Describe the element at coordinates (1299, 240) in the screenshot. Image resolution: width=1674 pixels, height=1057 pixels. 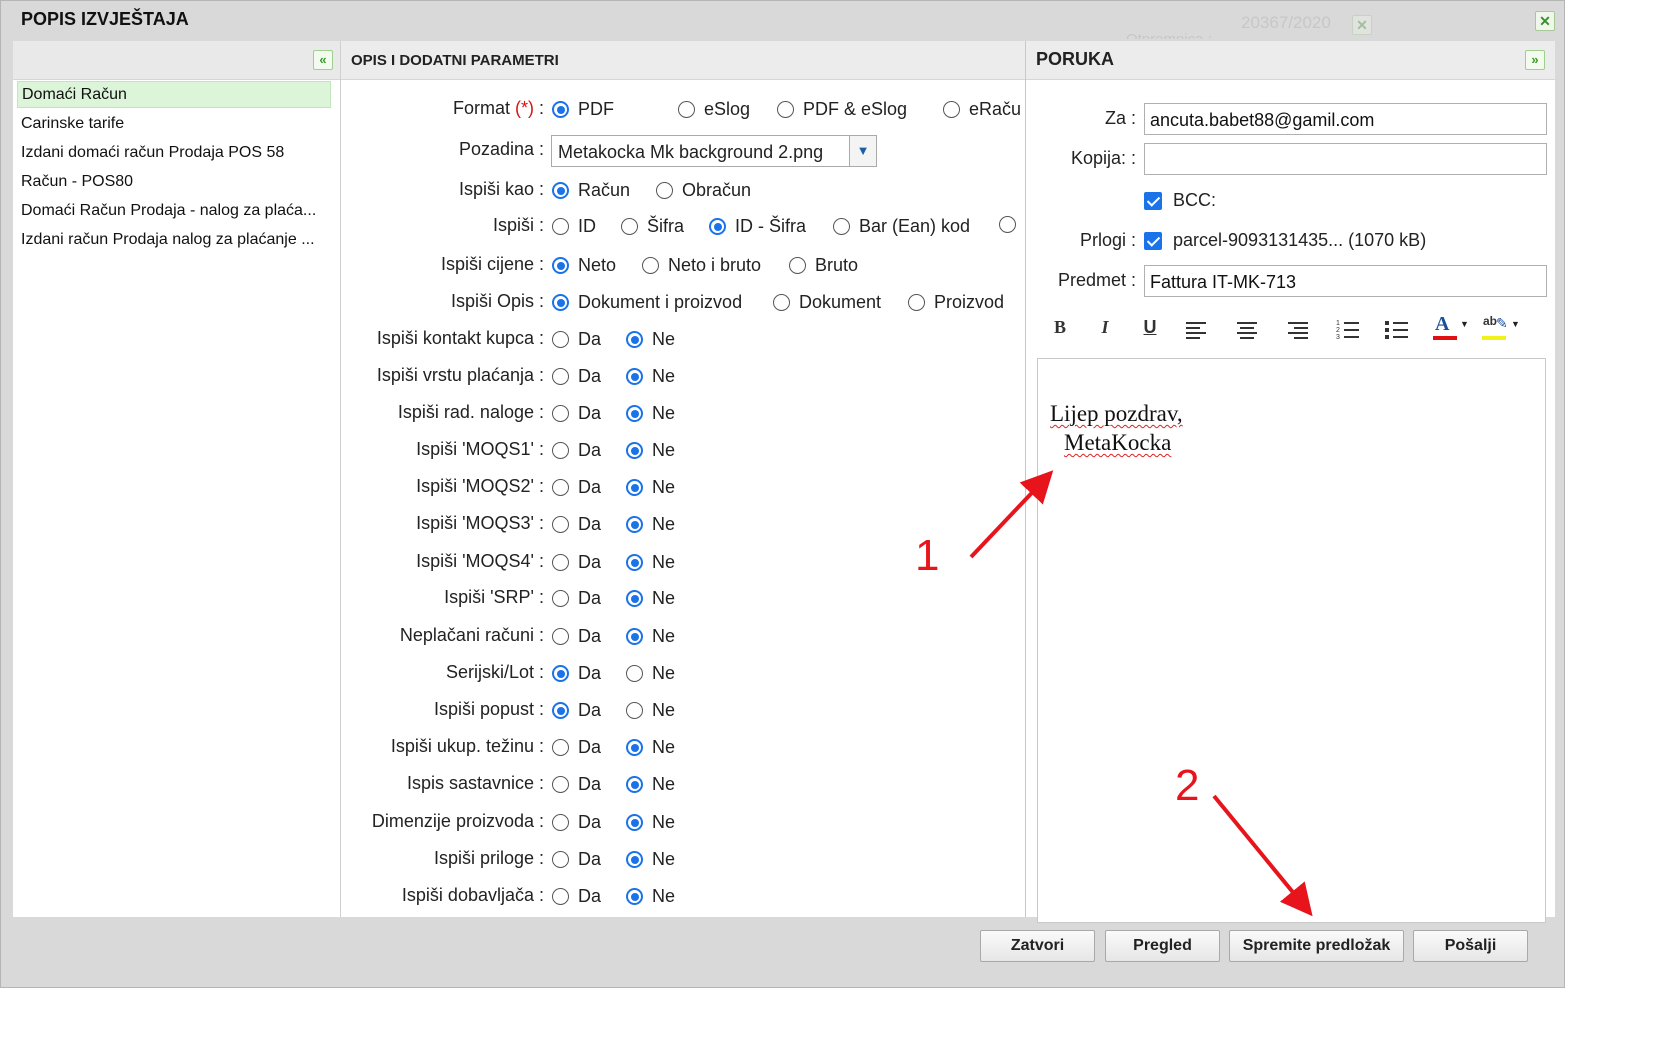
I see `attachment-name: parcel-9093131435... (1070 kB)` at that location.